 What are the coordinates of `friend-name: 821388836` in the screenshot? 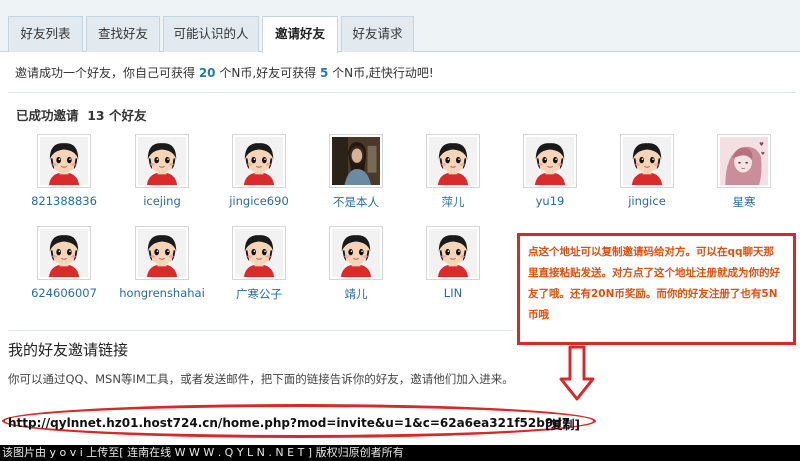 It's located at (64, 201).